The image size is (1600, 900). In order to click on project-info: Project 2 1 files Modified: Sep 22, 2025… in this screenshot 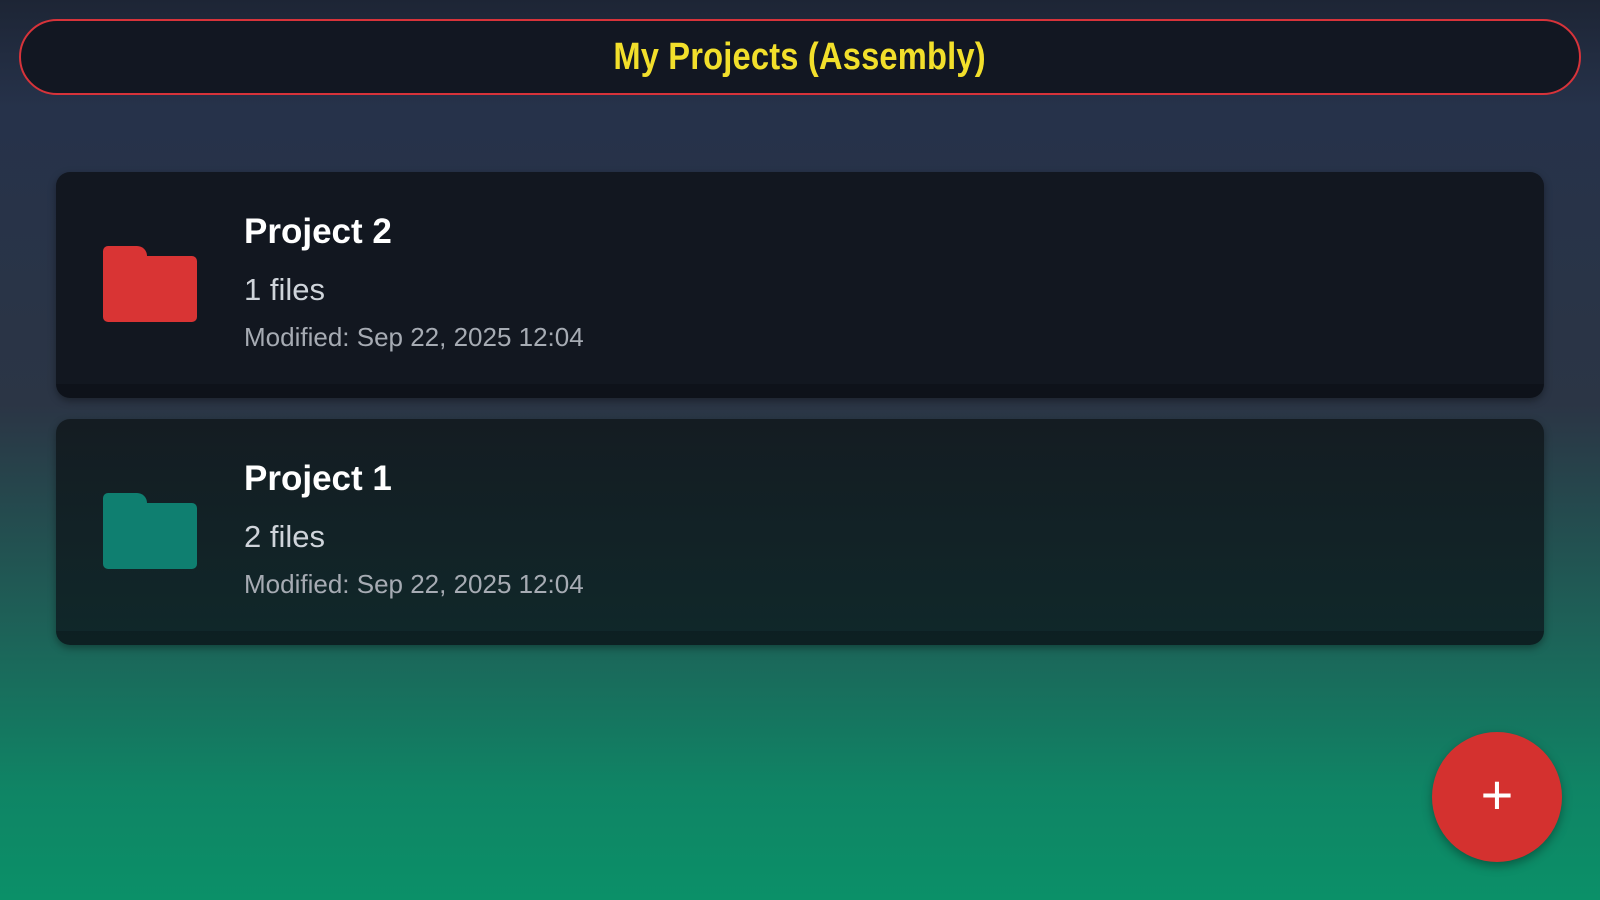, I will do `click(414, 282)`.